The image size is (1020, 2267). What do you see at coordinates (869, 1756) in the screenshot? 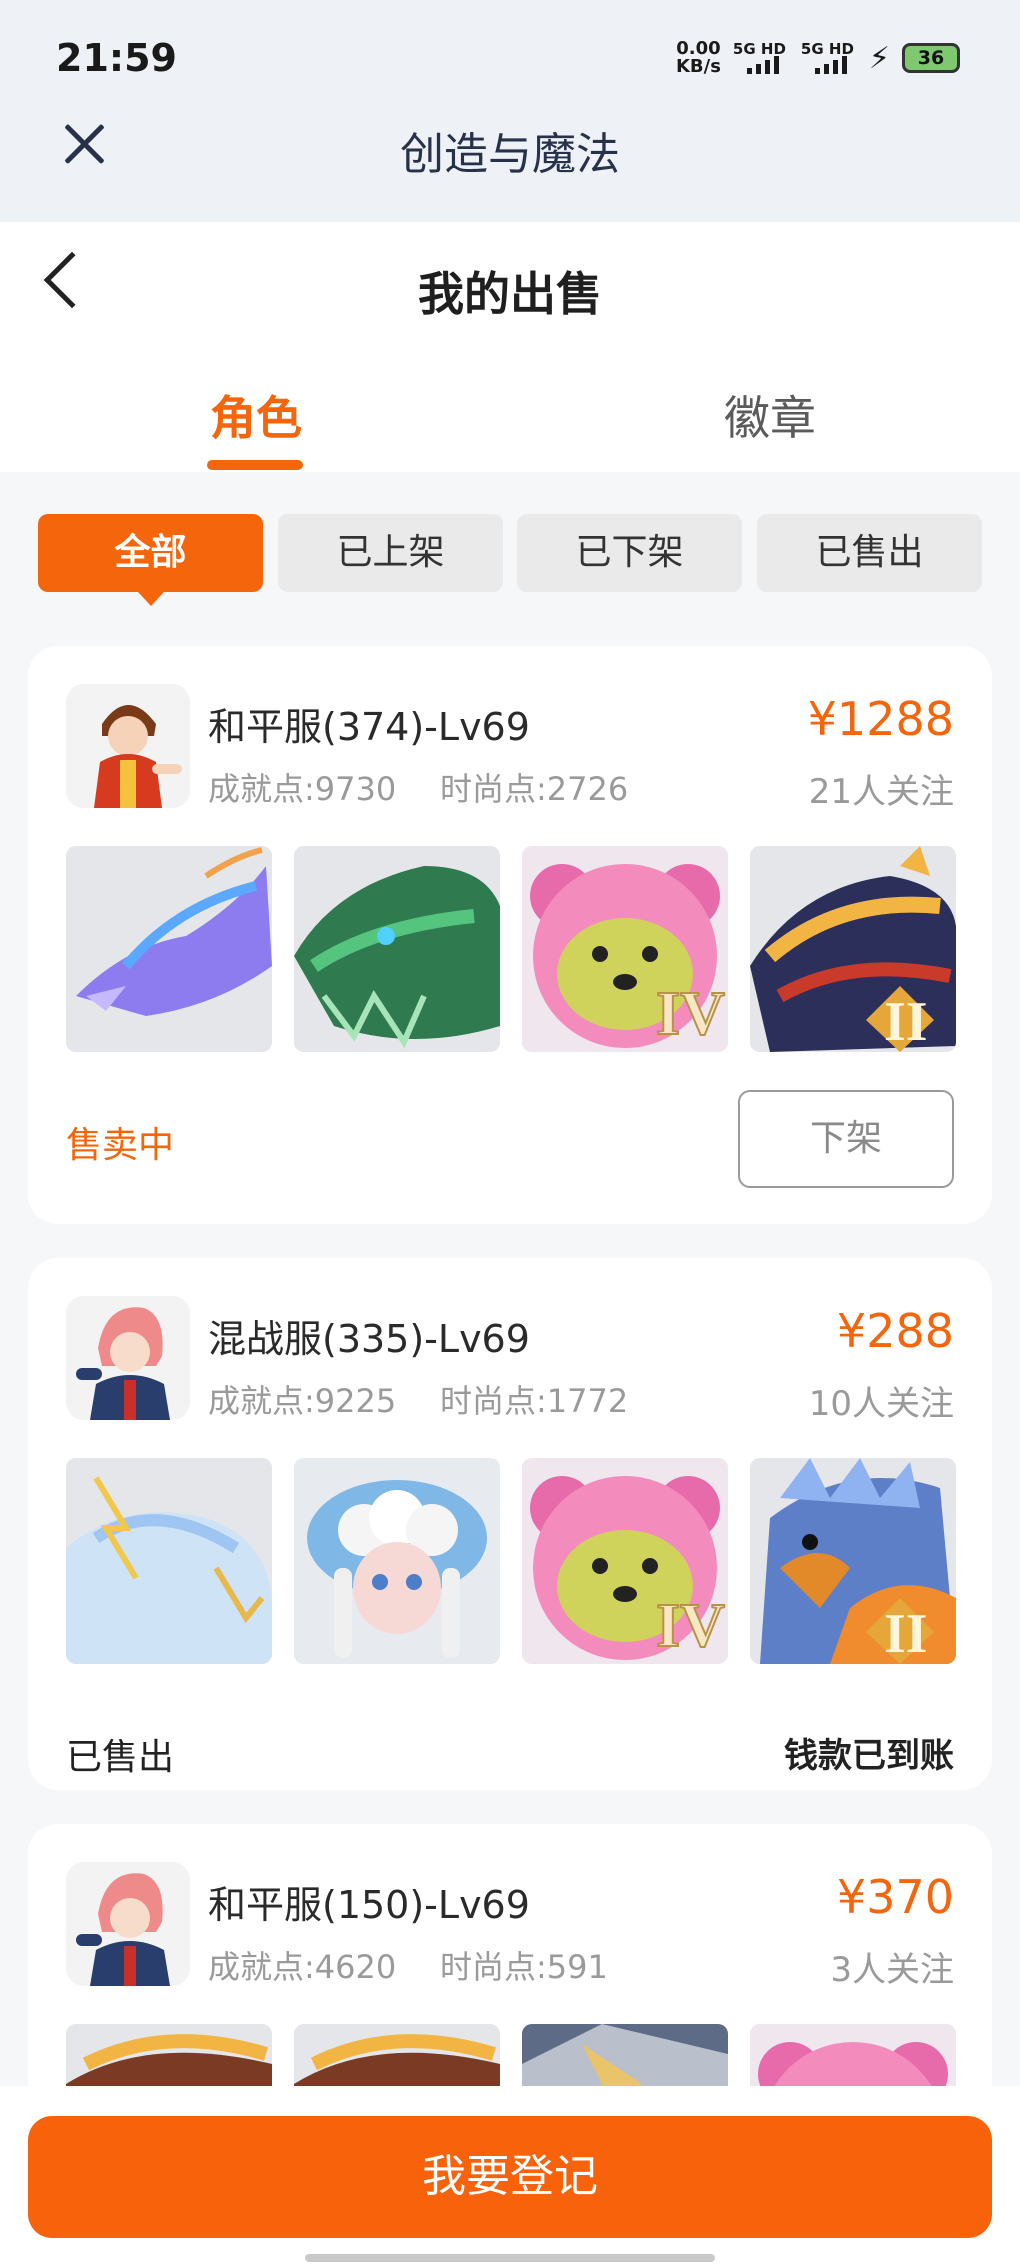
I see `payment-received: 钱款已到账` at bounding box center [869, 1756].